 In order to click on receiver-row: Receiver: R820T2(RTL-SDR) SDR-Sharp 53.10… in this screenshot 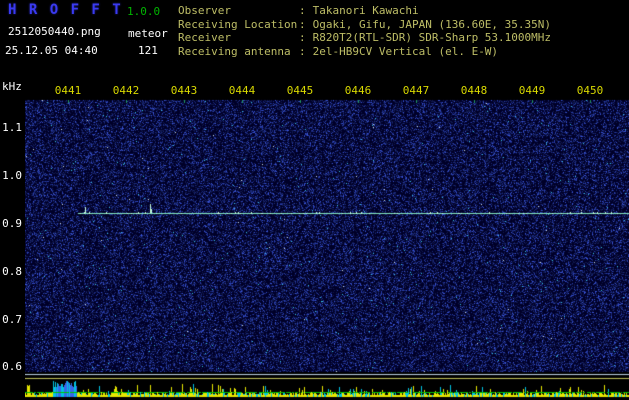, I will do `click(364, 38)`.